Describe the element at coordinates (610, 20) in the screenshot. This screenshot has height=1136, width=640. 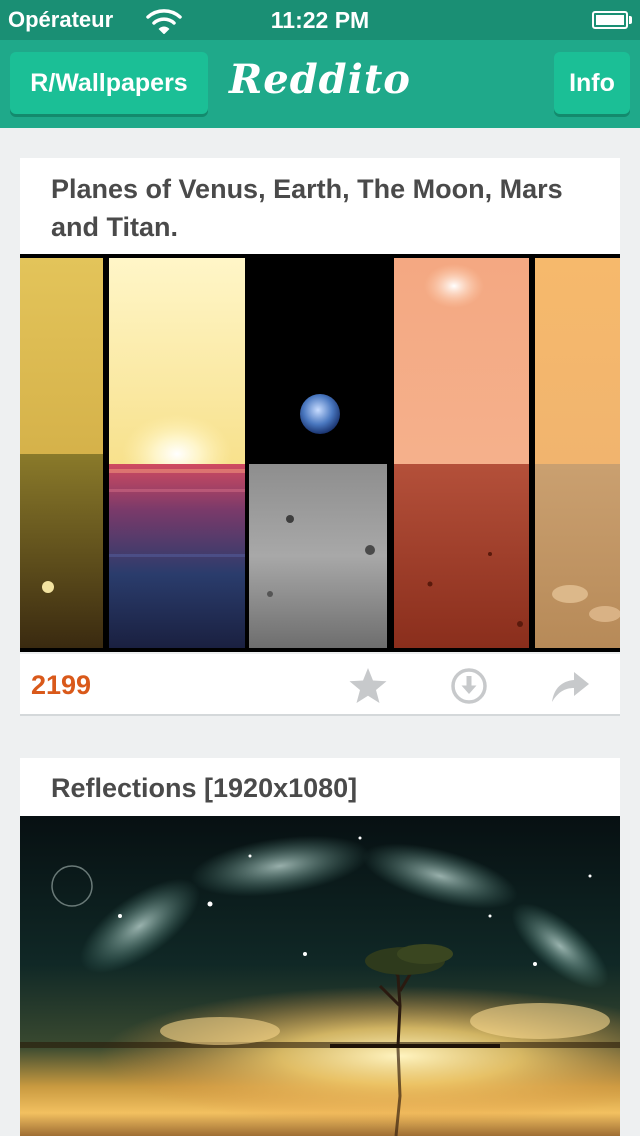
I see `battery-icon` at that location.